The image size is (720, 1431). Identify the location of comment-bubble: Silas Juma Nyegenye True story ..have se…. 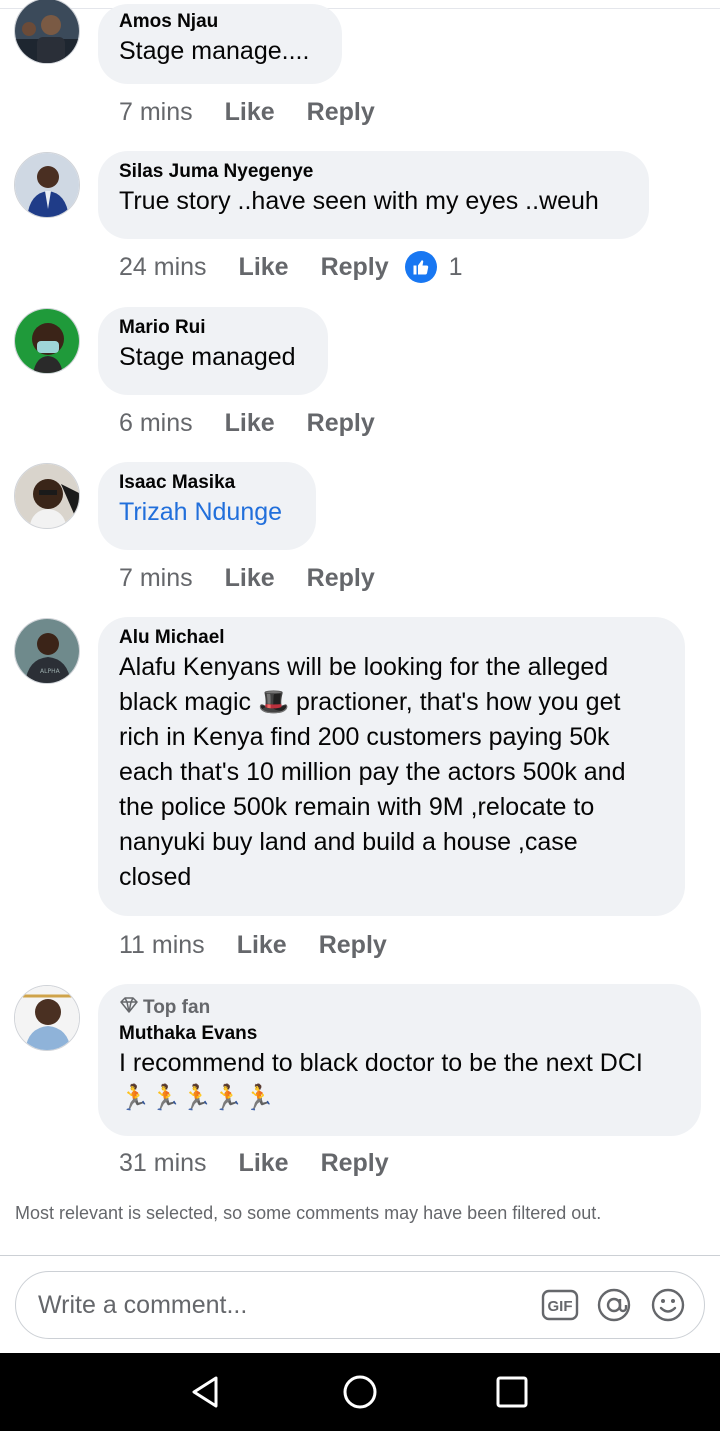
(373, 195).